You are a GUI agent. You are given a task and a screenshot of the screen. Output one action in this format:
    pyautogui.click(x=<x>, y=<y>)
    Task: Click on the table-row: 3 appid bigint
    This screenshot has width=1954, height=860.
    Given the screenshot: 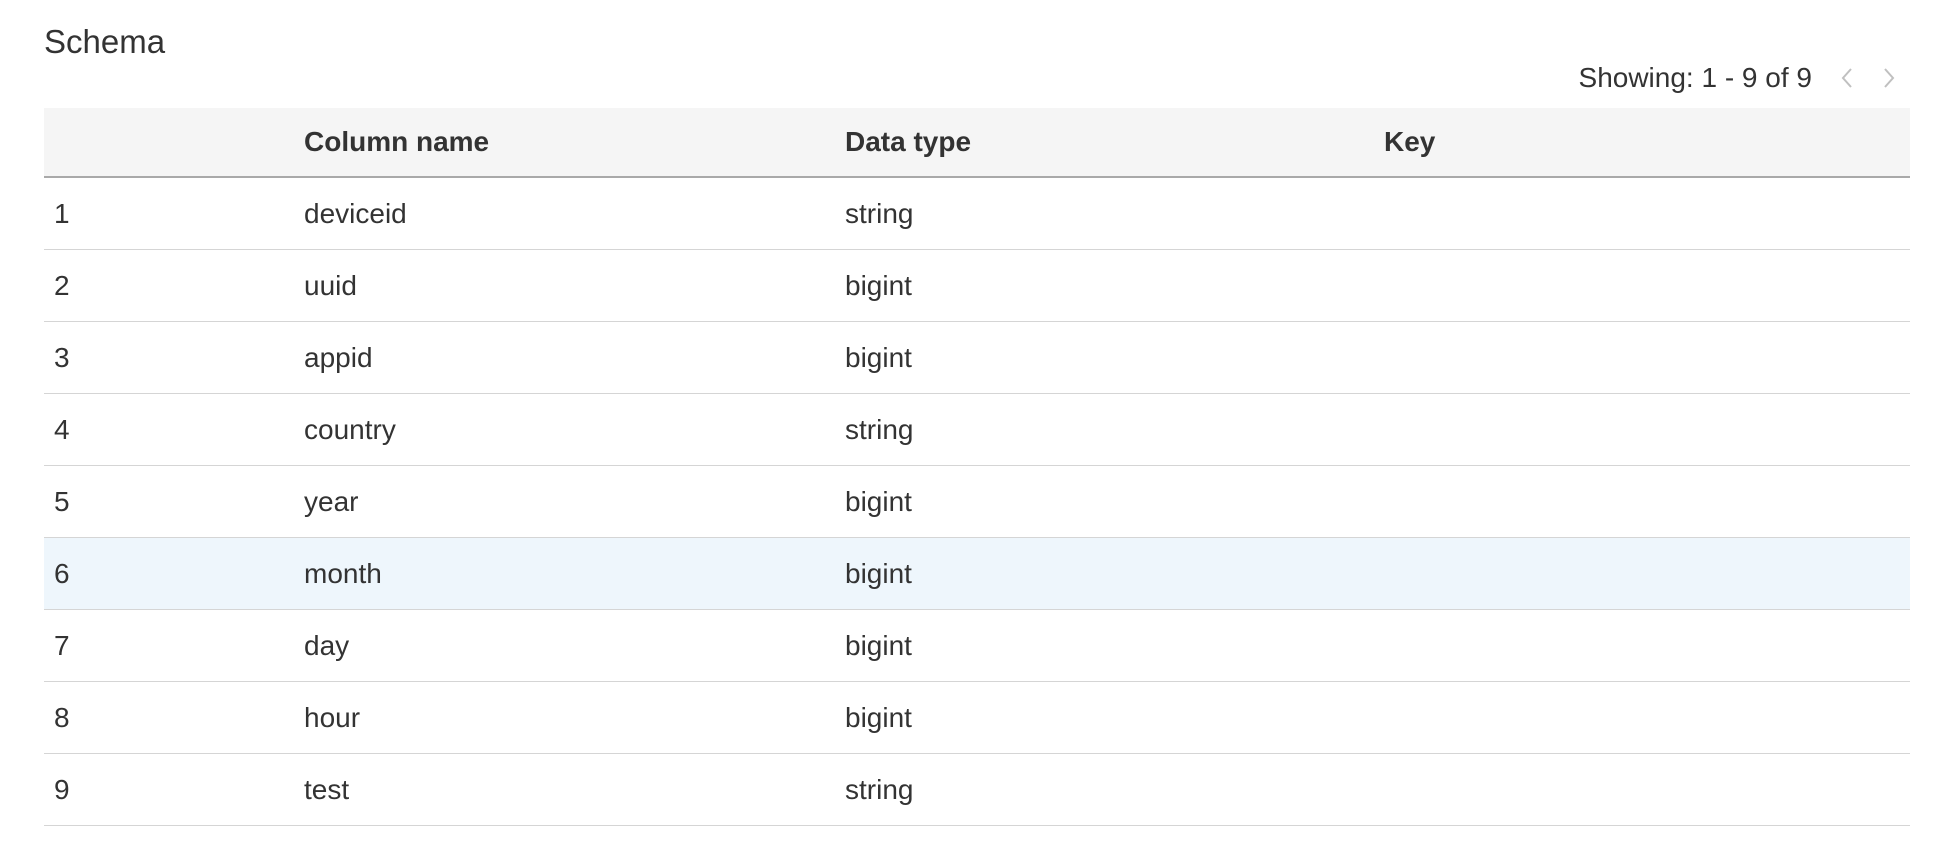 What is the action you would take?
    pyautogui.click(x=977, y=358)
    